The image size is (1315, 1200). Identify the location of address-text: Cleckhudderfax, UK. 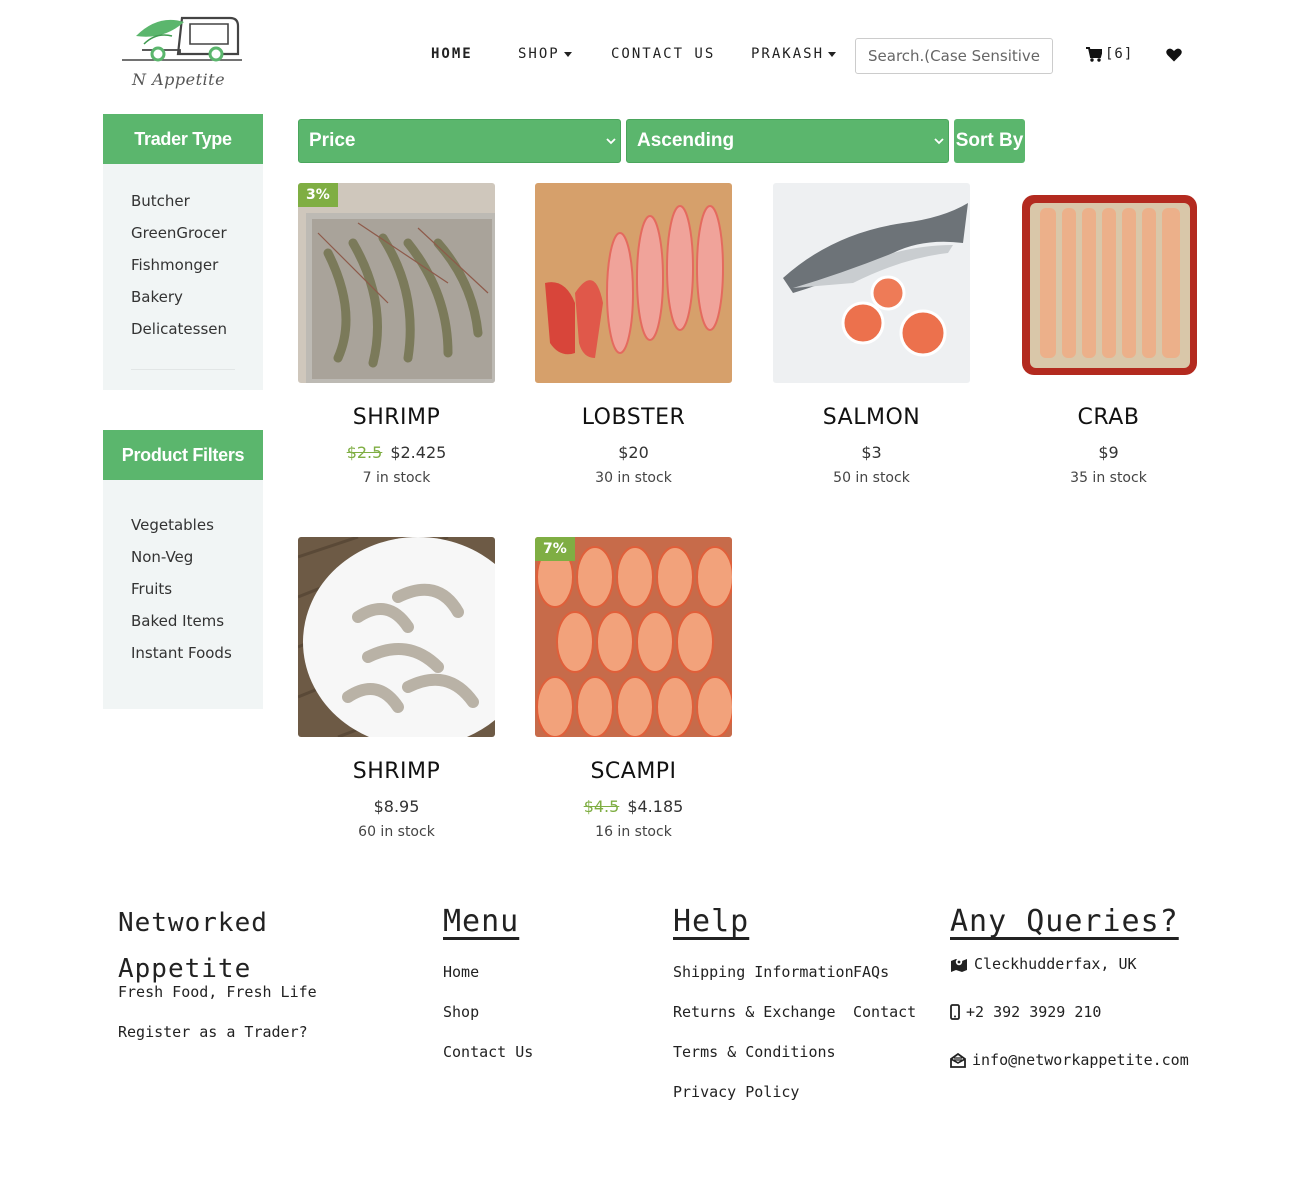
(1055, 964).